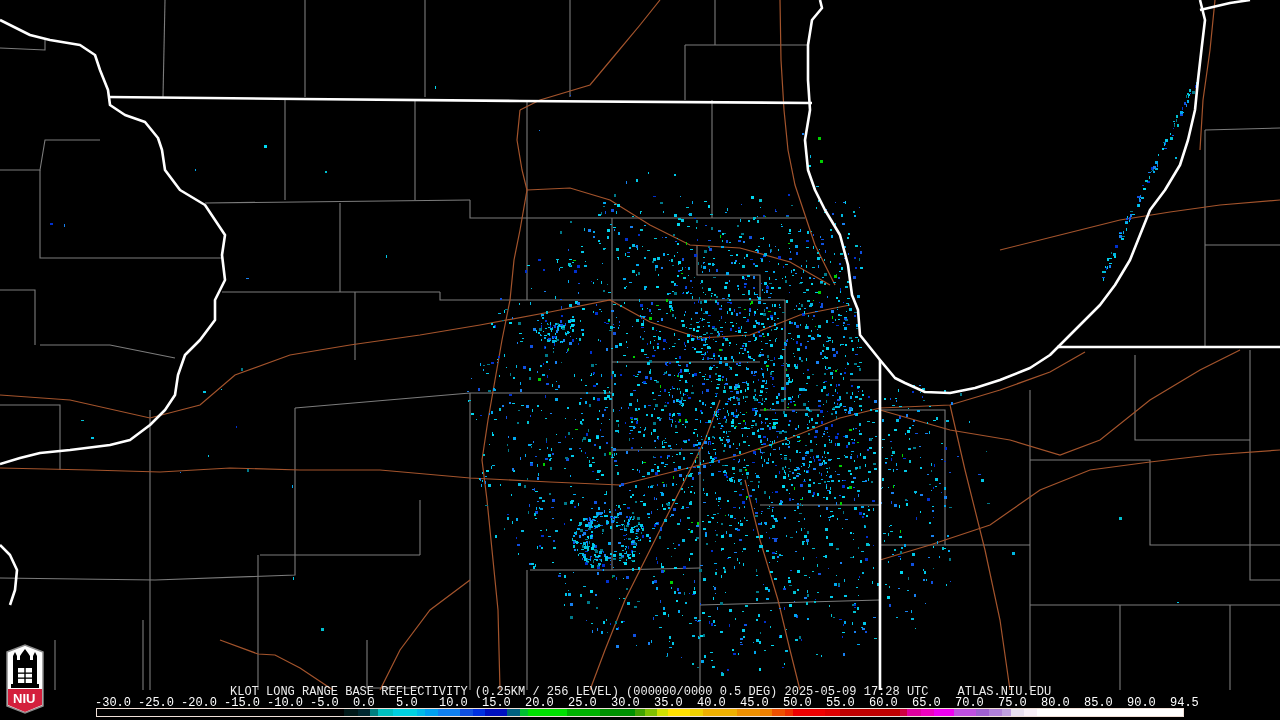 The height and width of the screenshot is (720, 1280). What do you see at coordinates (625, 703) in the screenshot?
I see `scale-label: 30.0` at bounding box center [625, 703].